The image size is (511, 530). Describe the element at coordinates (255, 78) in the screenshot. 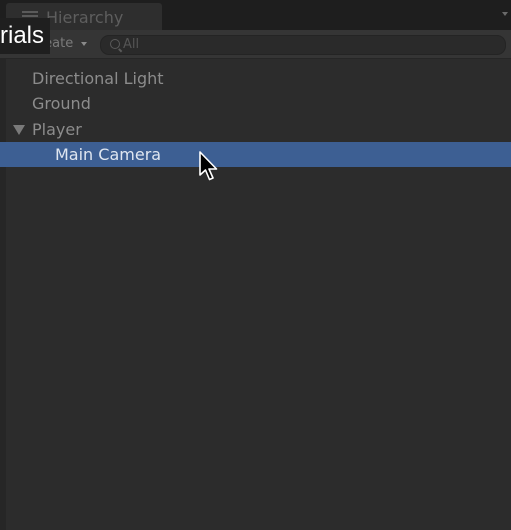

I see `tree-item-directional-light: Directional Light` at that location.